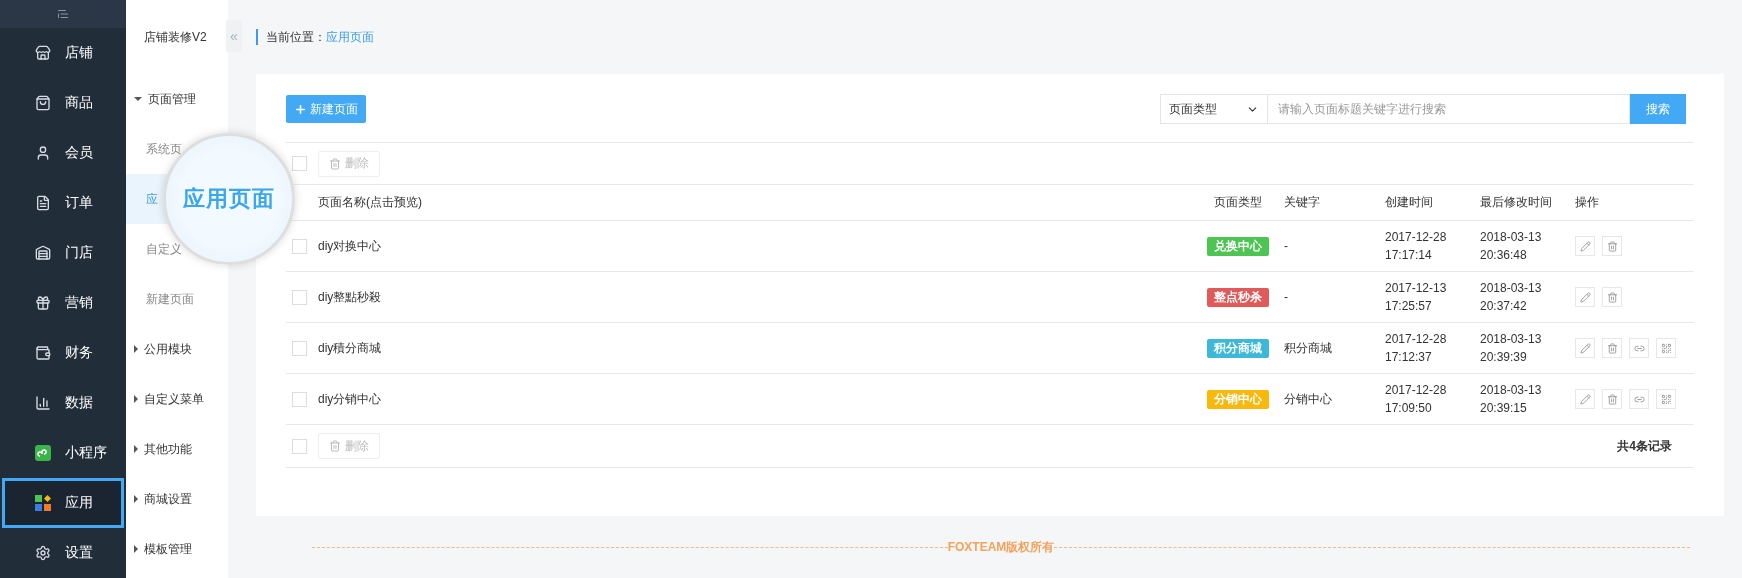 This screenshot has width=1742, height=578. I want to click on nav-item: 数据, so click(63, 403).